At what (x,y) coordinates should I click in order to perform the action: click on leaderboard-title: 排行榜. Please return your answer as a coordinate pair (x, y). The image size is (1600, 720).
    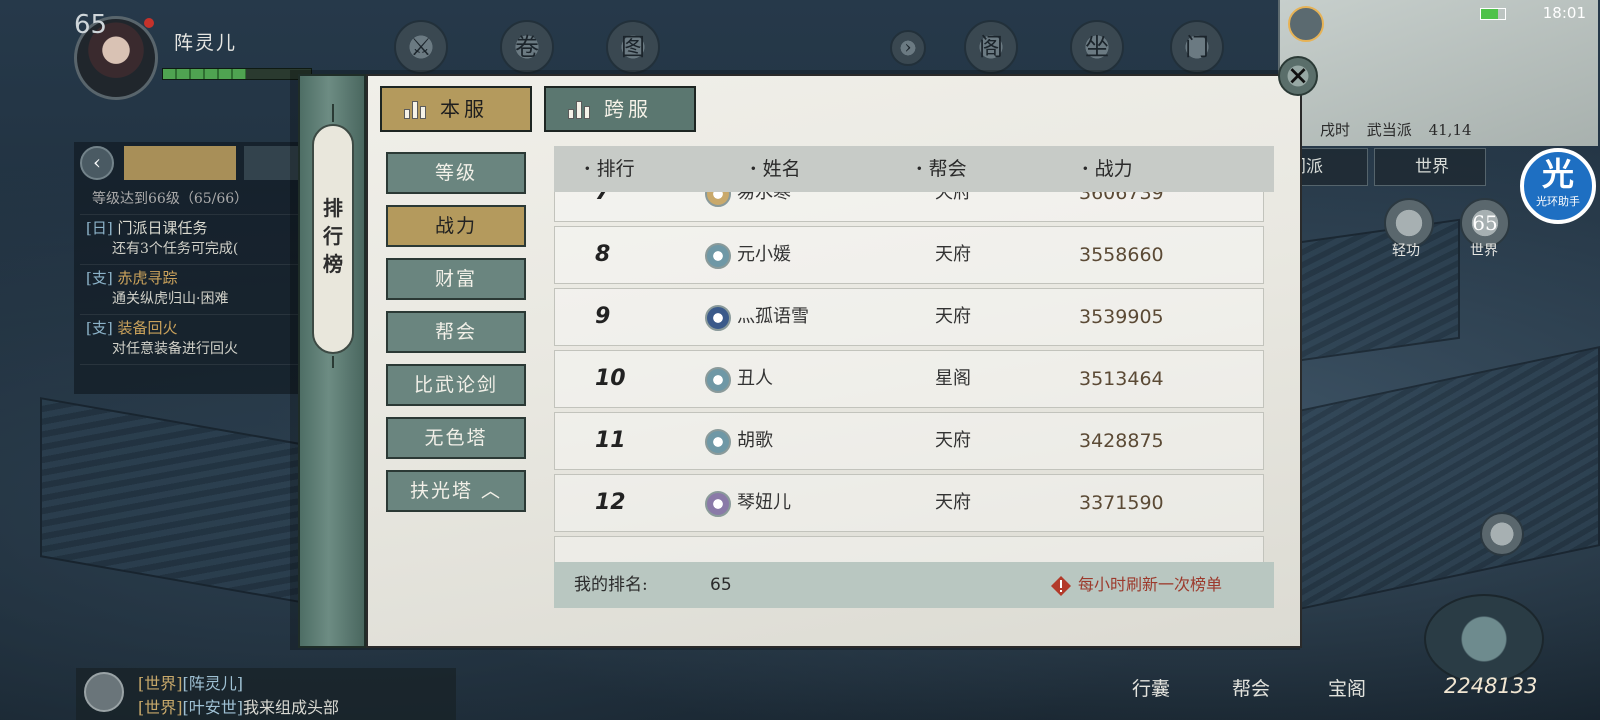
    Looking at the image, I should click on (333, 236).